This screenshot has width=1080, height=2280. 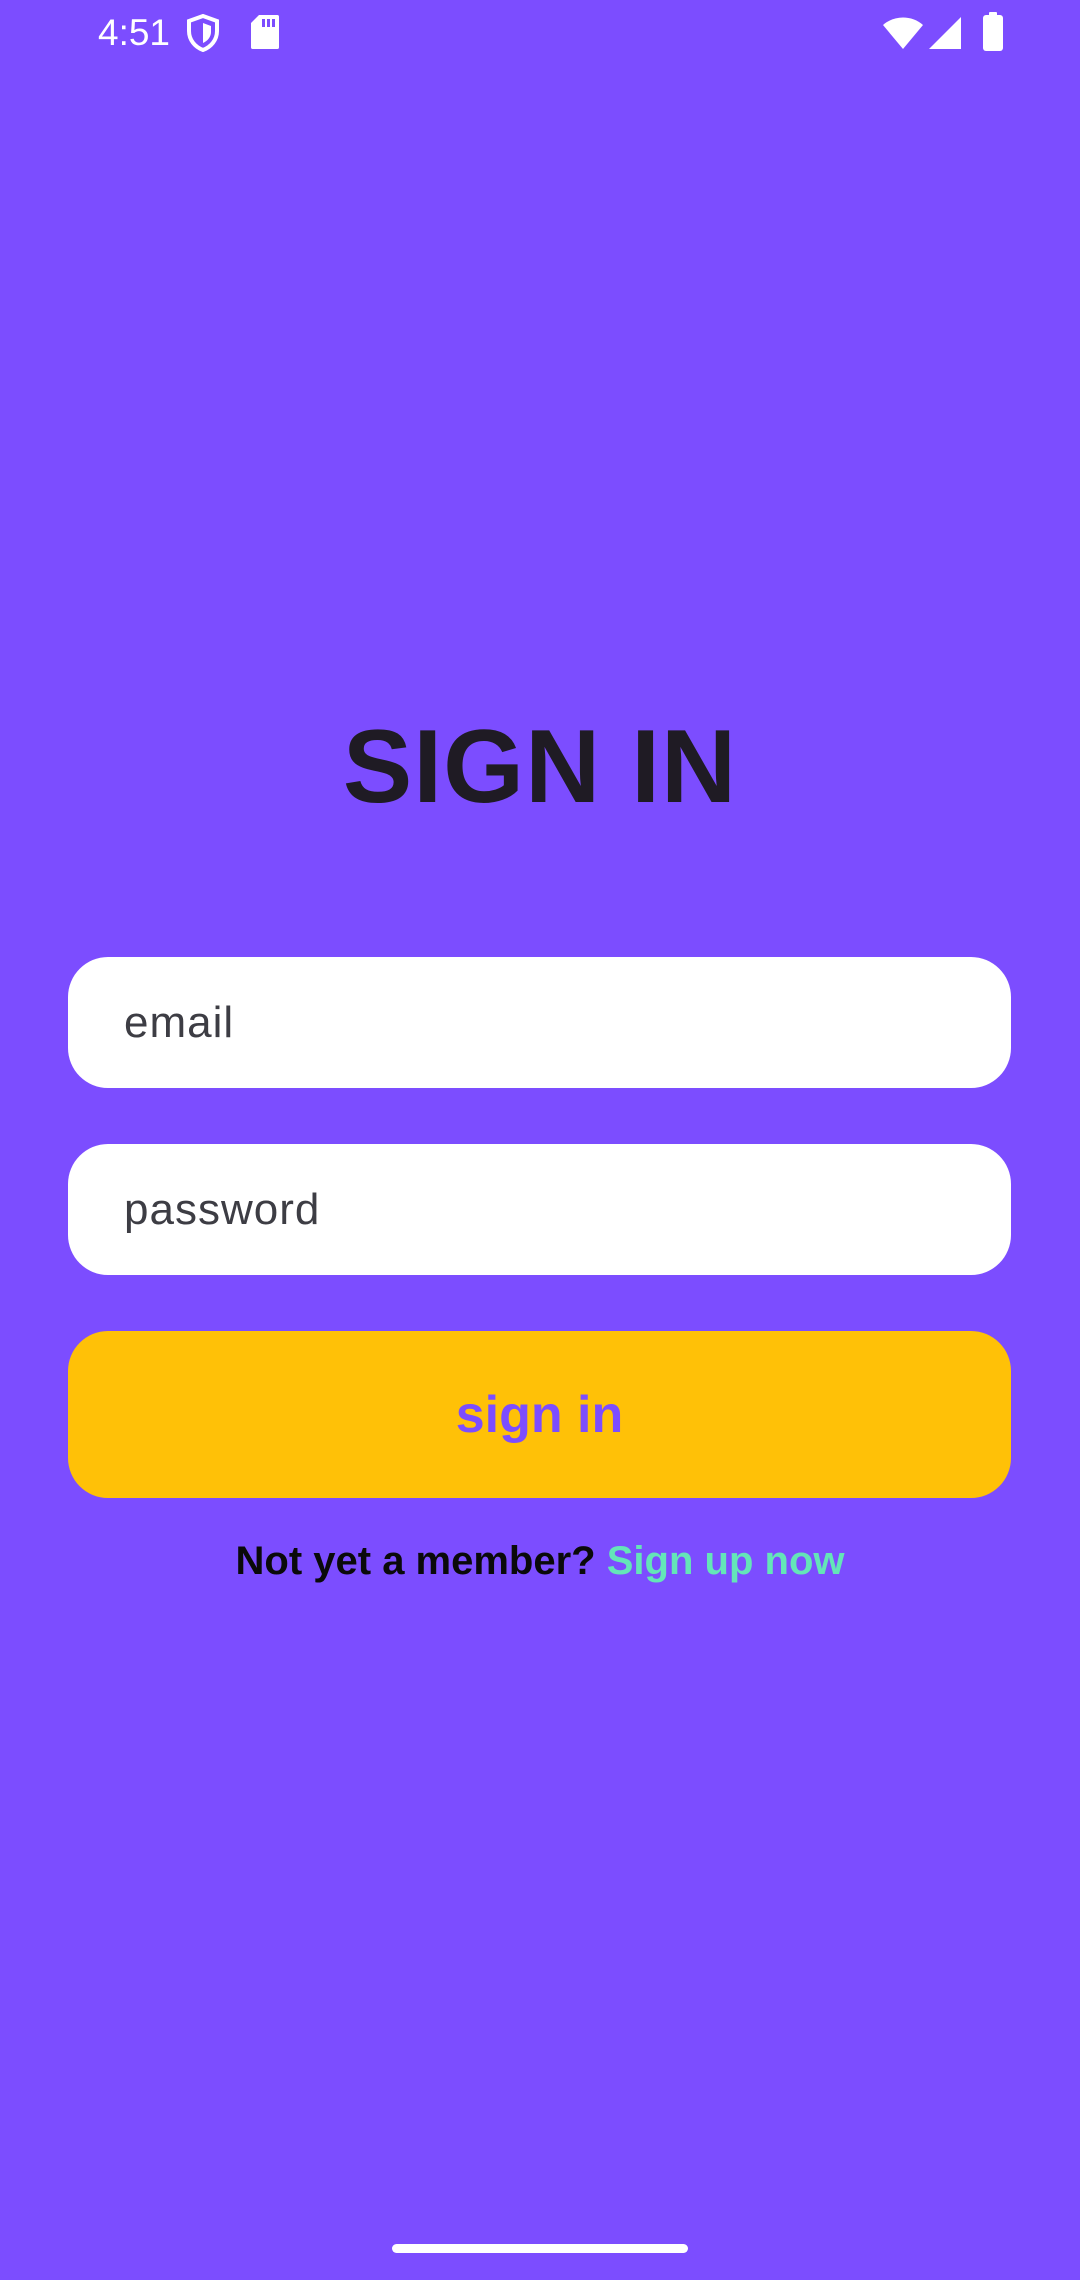 What do you see at coordinates (415, 1561) in the screenshot?
I see `signup-prompt-text: Not yet a member?` at bounding box center [415, 1561].